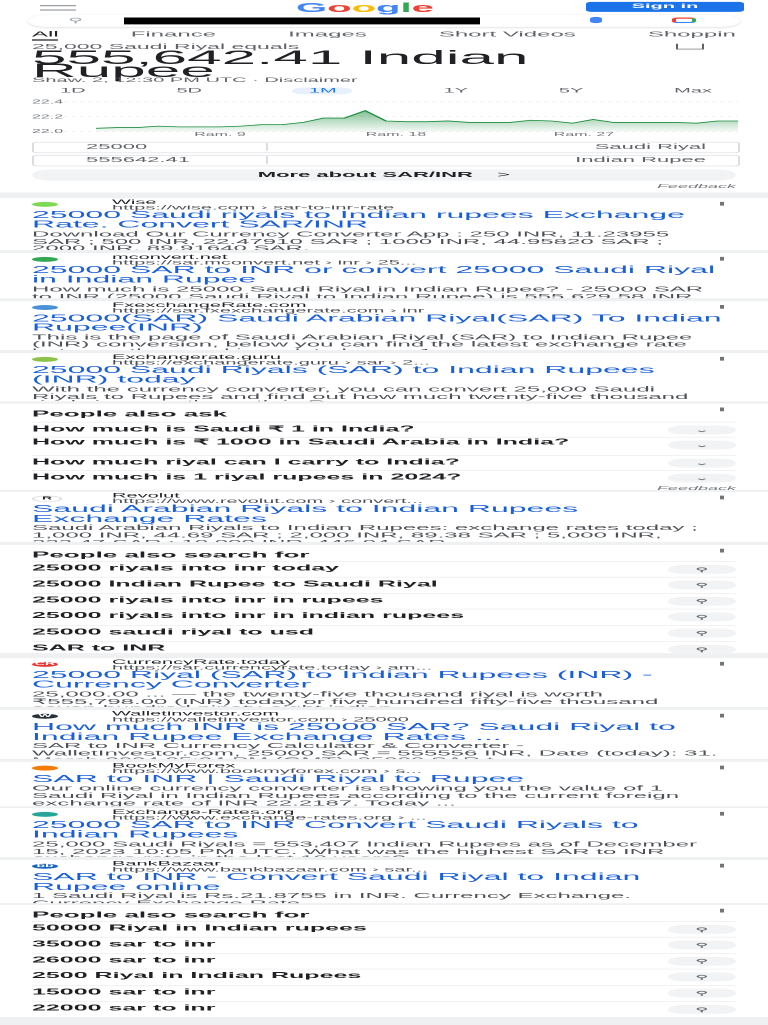 Image resolution: width=768 pixels, height=1025 pixels. I want to click on range-1d: 1D, so click(73, 91).